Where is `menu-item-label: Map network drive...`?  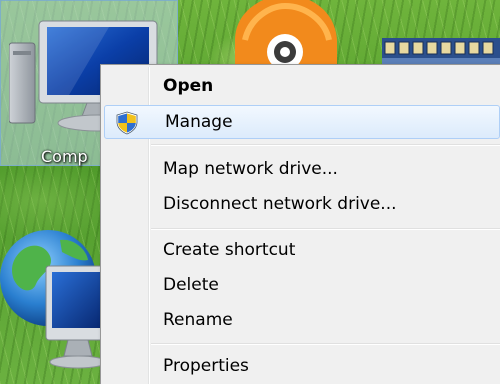
menu-item-label: Map network drive... is located at coordinates (250, 169).